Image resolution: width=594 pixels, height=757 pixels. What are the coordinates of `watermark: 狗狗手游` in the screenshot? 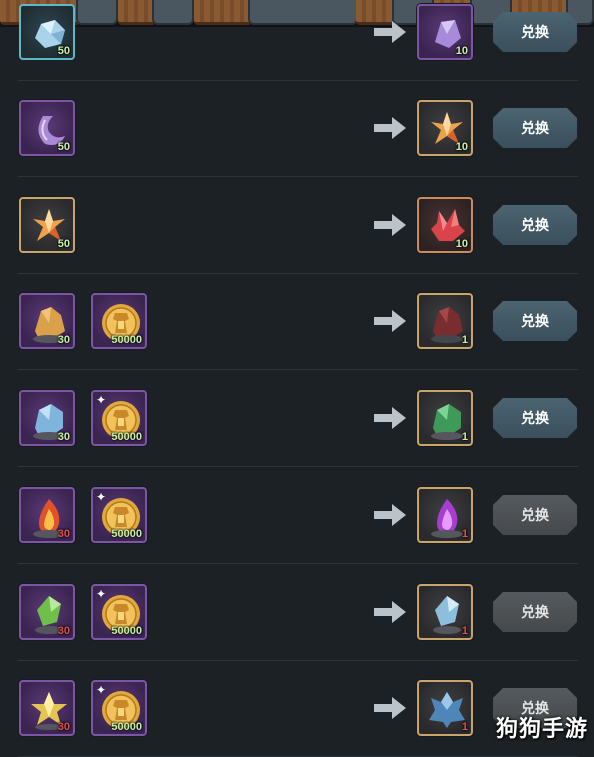 It's located at (541, 728).